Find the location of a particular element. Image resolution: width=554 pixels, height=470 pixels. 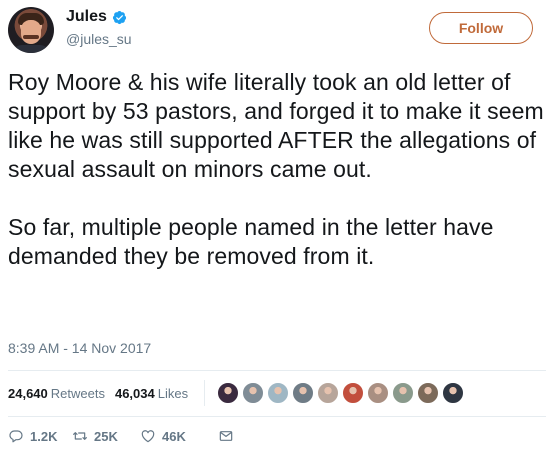

reply-button: 1.2K is located at coordinates (40, 436).